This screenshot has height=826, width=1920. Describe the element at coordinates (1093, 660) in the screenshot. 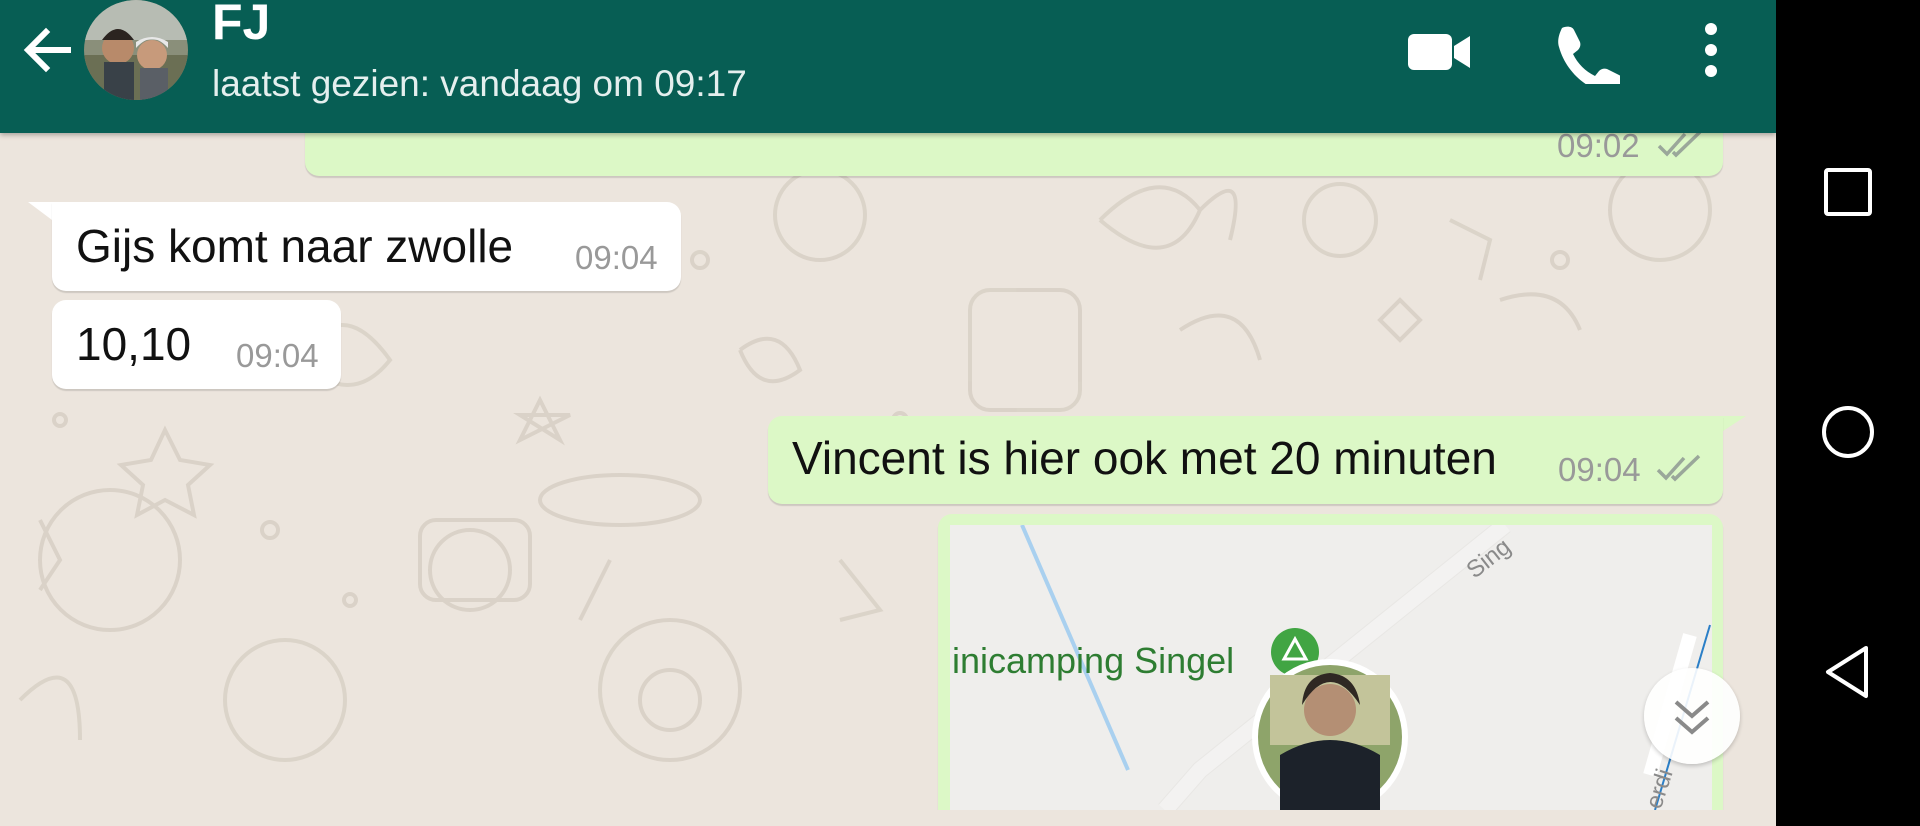

I see `map-place-label: inicamping Singel` at that location.